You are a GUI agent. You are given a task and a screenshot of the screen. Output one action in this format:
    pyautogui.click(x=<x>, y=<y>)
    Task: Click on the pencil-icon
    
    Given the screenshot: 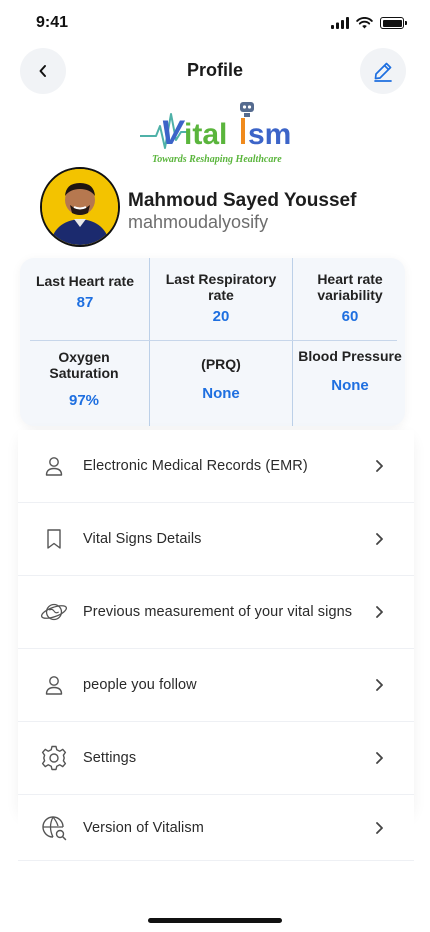 What is the action you would take?
    pyautogui.click(x=383, y=72)
    